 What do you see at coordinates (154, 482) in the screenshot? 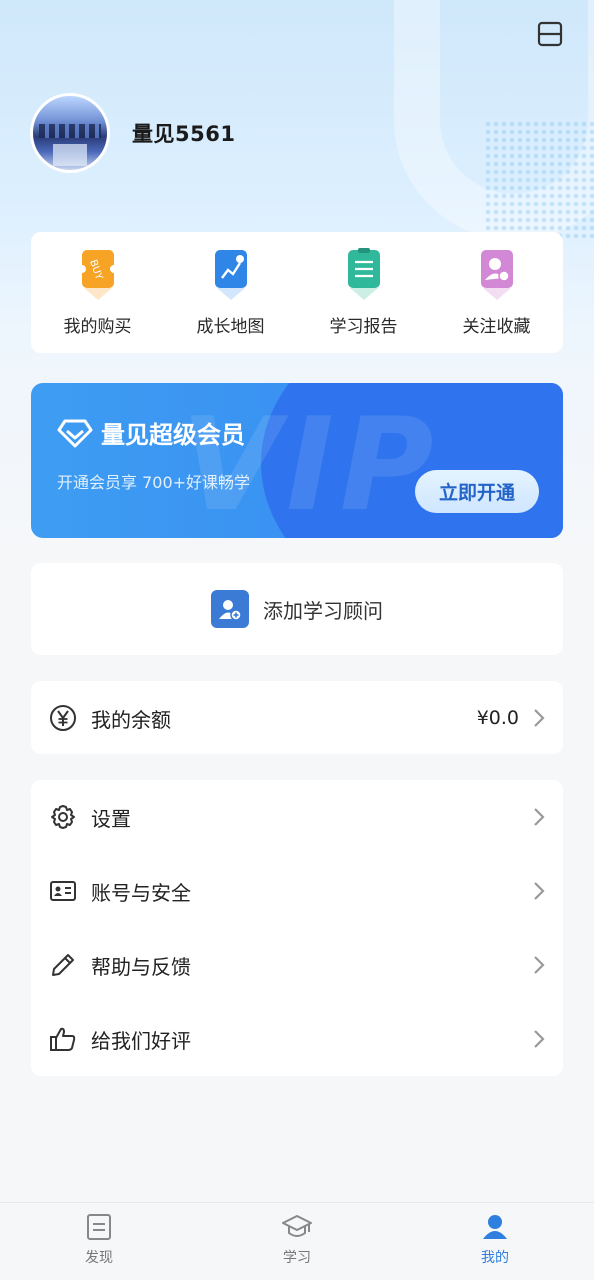
I see `vip-subtitle: 开通会员享 700+好课畅学` at bounding box center [154, 482].